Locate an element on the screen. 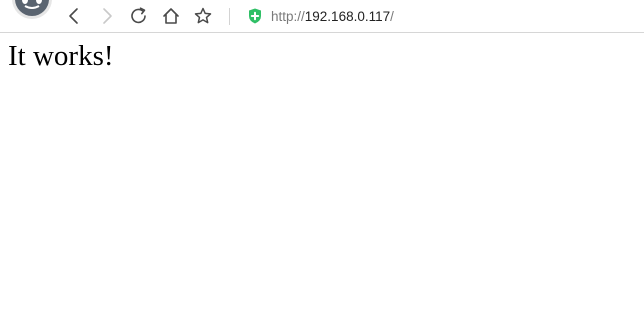  reload-icon is located at coordinates (138, 15).